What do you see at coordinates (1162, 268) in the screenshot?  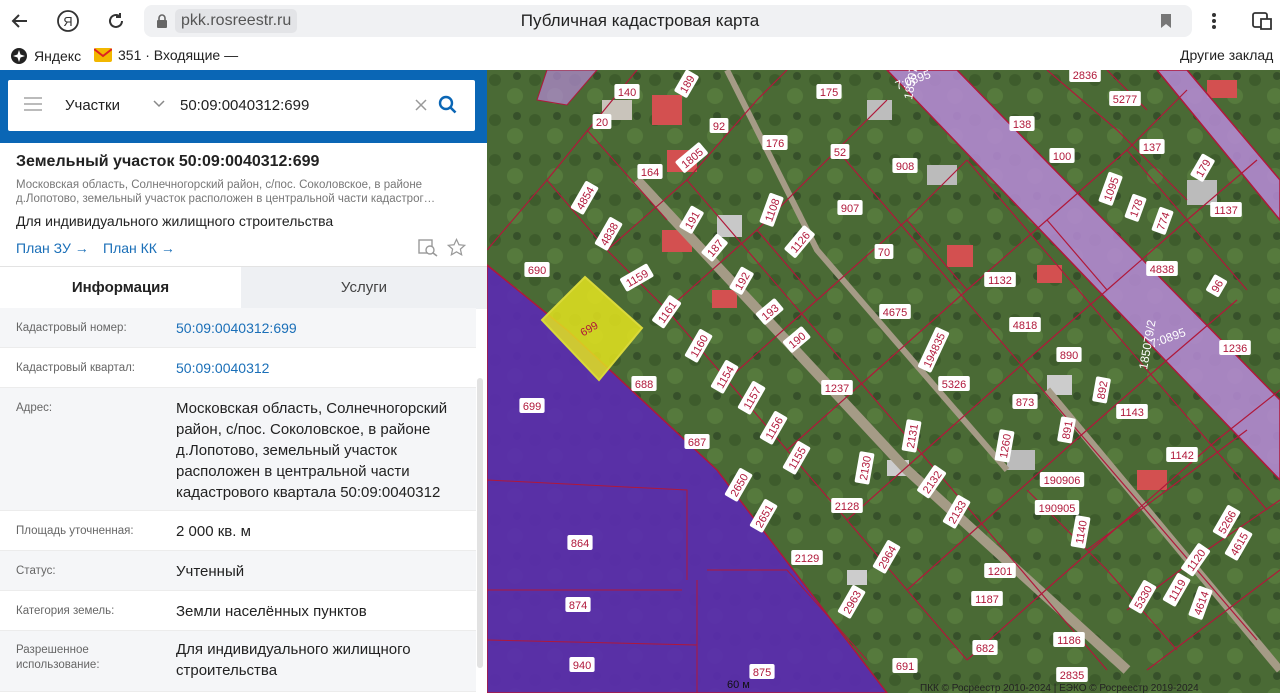 I see `parcel-label: 4838` at bounding box center [1162, 268].